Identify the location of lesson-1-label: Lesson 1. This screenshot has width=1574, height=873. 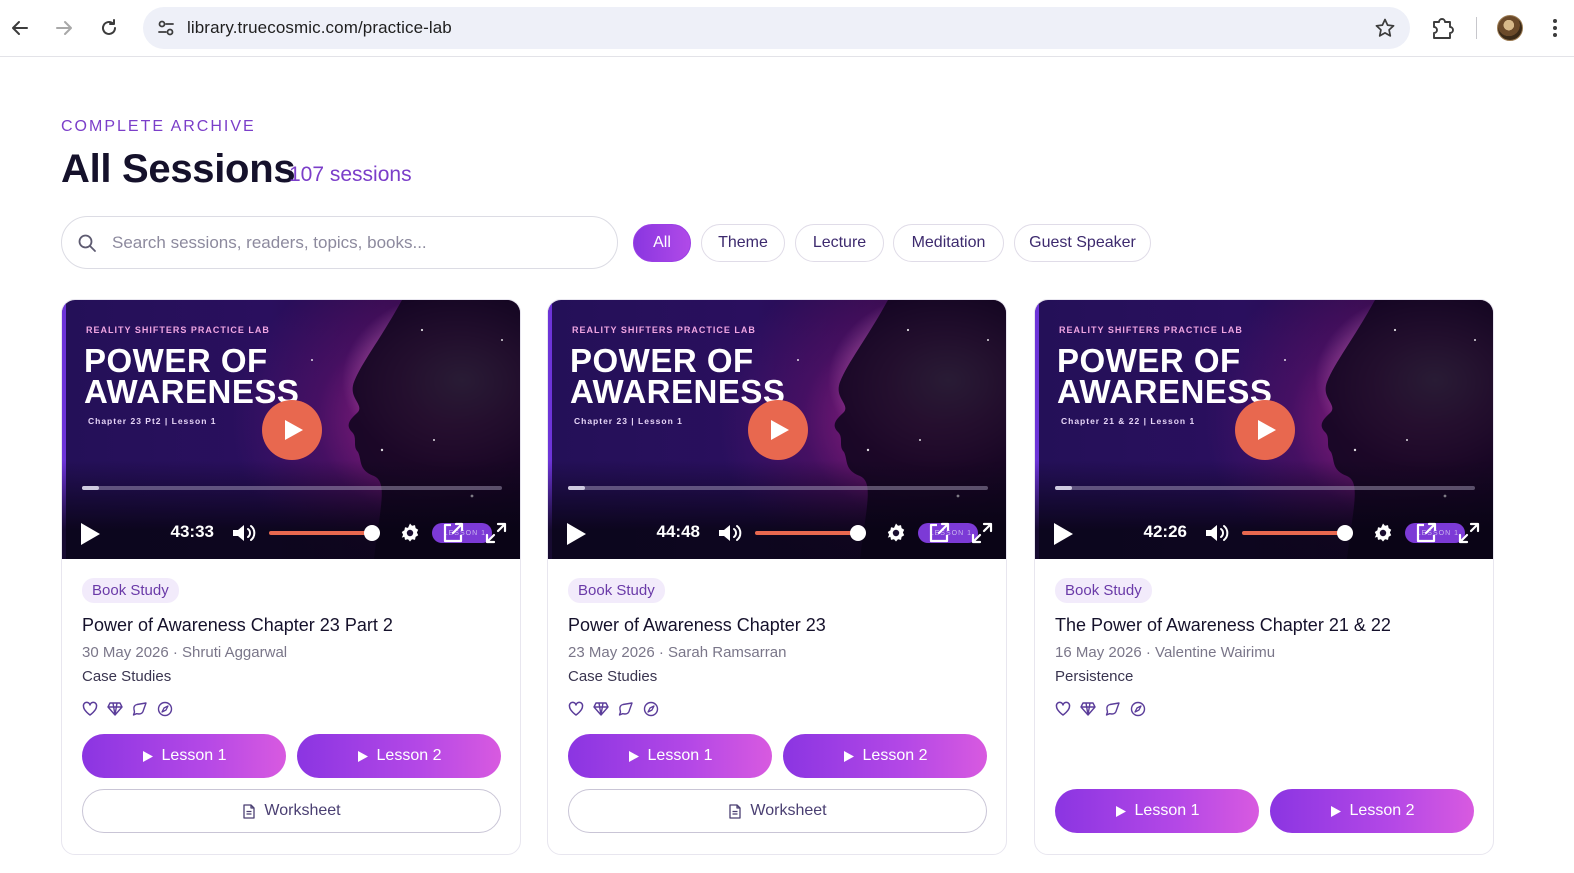
(194, 755).